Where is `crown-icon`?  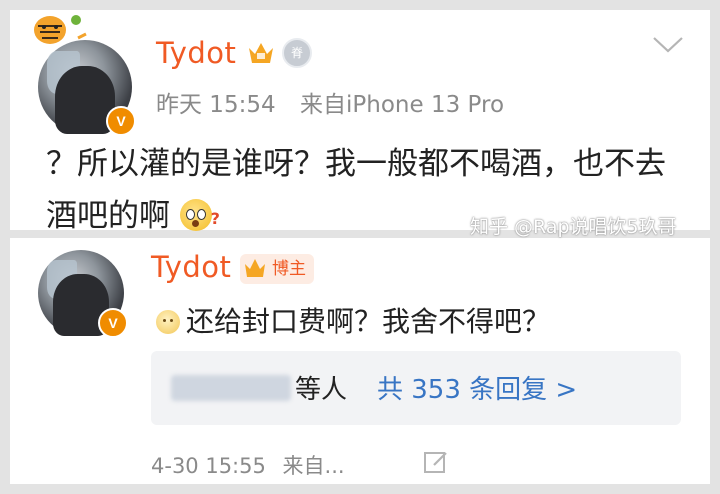
crown-icon is located at coordinates (255, 268).